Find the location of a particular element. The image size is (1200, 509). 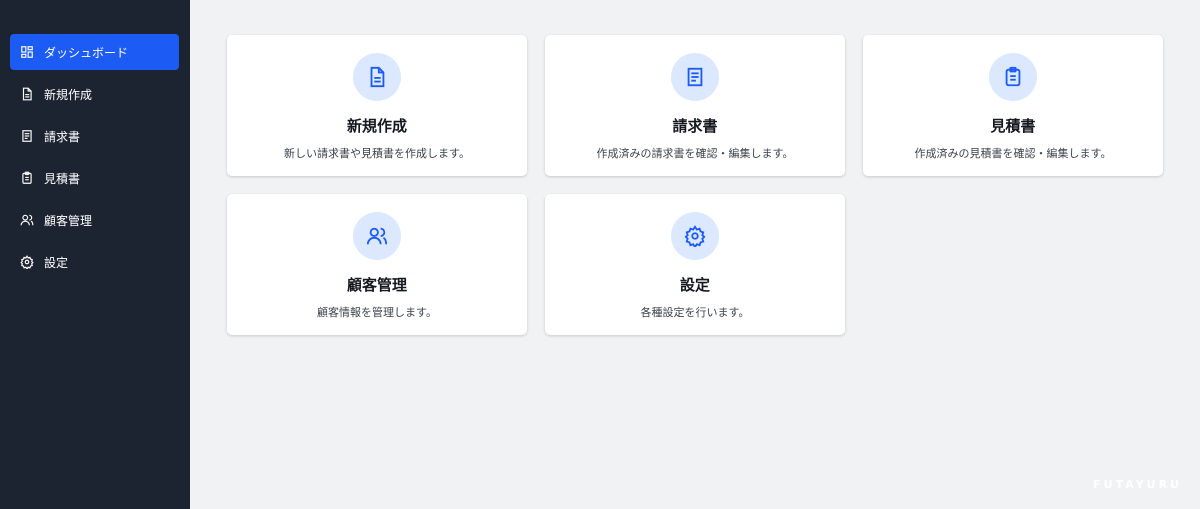

sidebar-item-label: 顧客管理 is located at coordinates (68, 220).